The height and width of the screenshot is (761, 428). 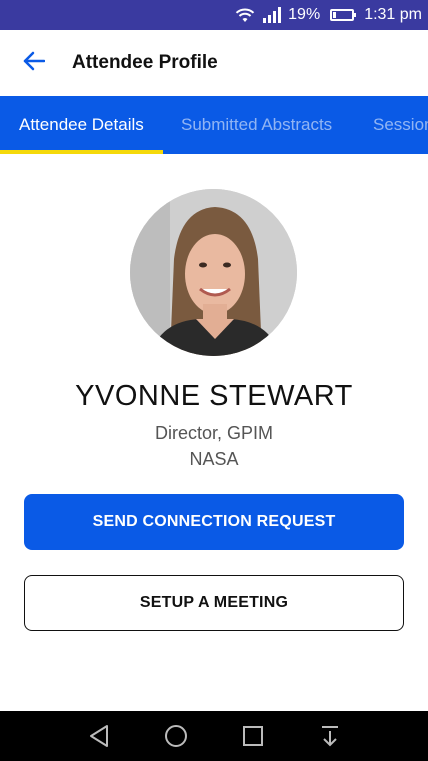 I want to click on home-circle-icon, so click(x=176, y=736).